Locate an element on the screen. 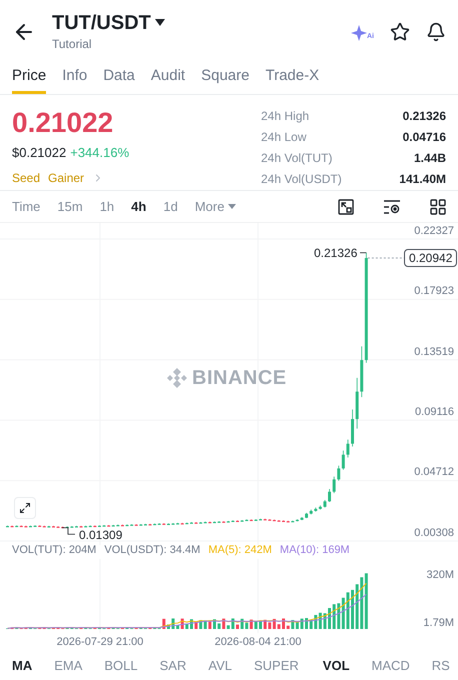 This screenshot has width=458, height=680. axis-label: 0.17923 is located at coordinates (434, 292).